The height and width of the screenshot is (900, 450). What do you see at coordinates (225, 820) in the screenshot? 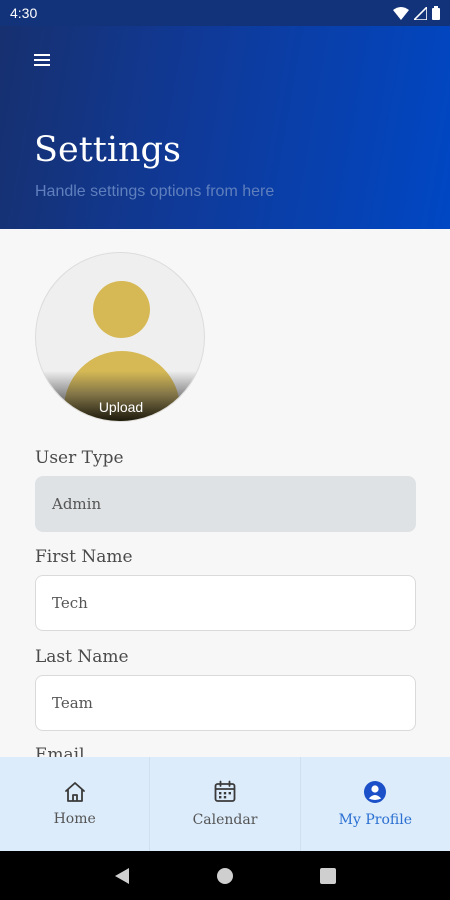
I see `nav-label-calendar: Calendar` at bounding box center [225, 820].